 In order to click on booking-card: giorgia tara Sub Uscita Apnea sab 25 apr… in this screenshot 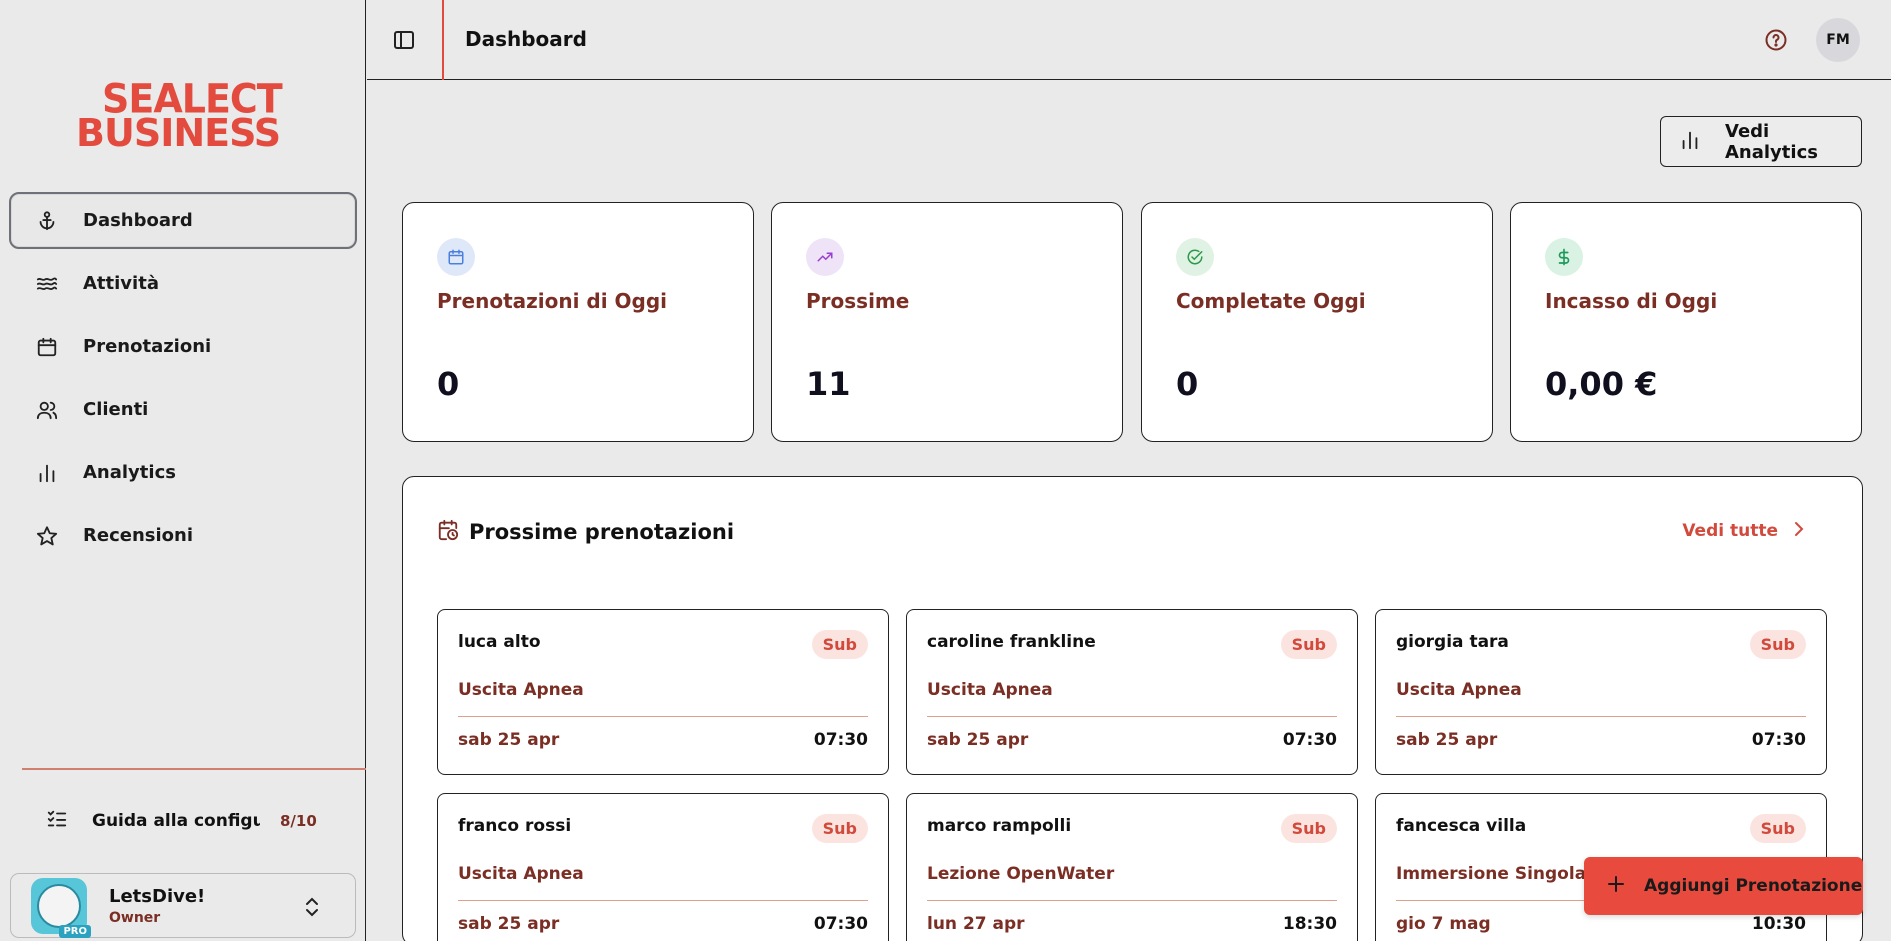, I will do `click(1601, 692)`.